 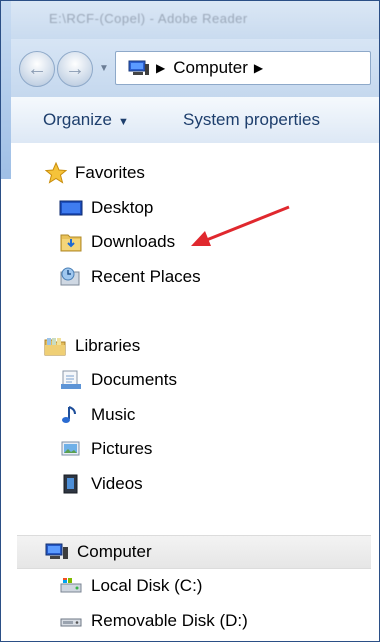 What do you see at coordinates (146, 276) in the screenshot?
I see `nav-recent-places-label: Recent Places` at bounding box center [146, 276].